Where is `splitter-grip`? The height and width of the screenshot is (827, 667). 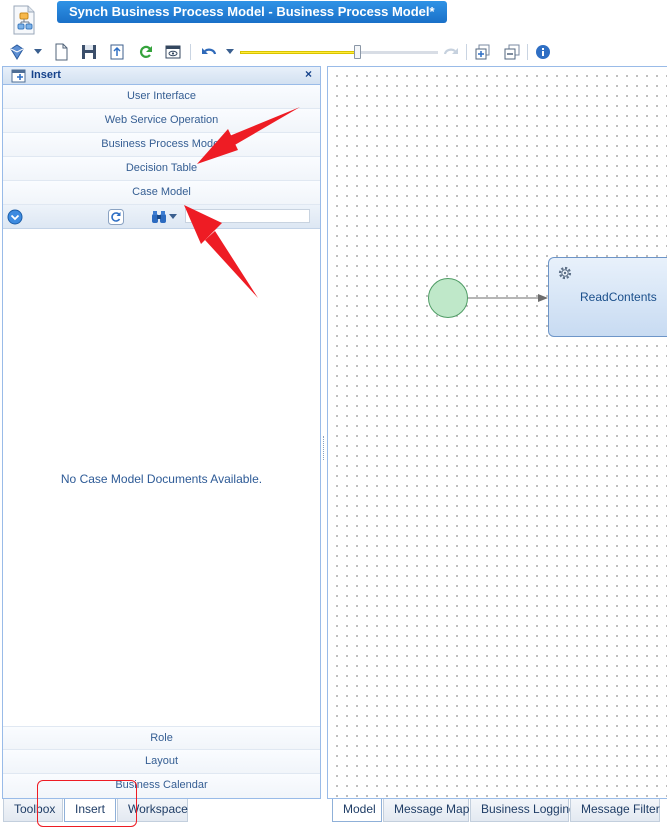 splitter-grip is located at coordinates (324, 448).